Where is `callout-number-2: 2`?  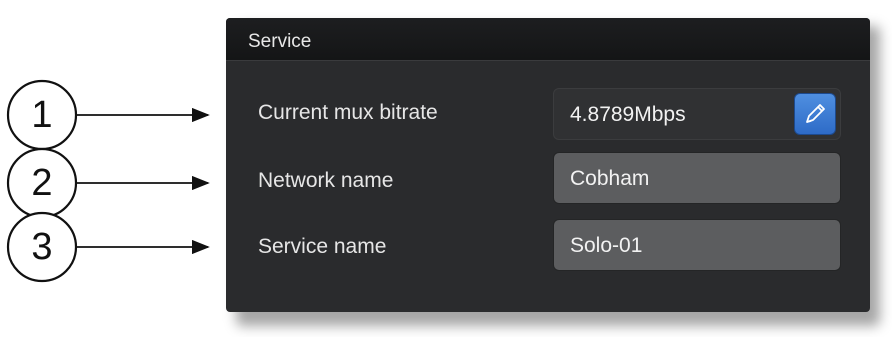 callout-number-2: 2 is located at coordinates (42, 183).